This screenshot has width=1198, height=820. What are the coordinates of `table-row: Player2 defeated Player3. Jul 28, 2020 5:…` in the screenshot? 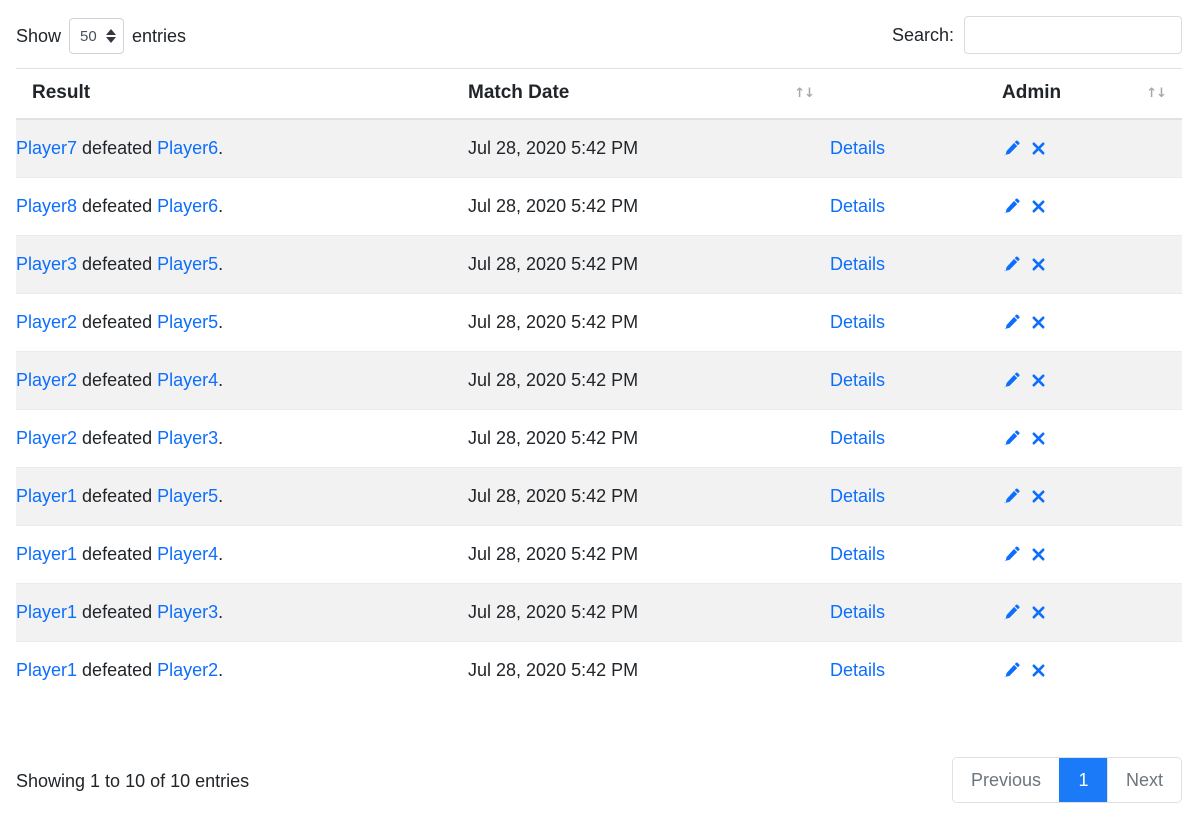 It's located at (599, 438).